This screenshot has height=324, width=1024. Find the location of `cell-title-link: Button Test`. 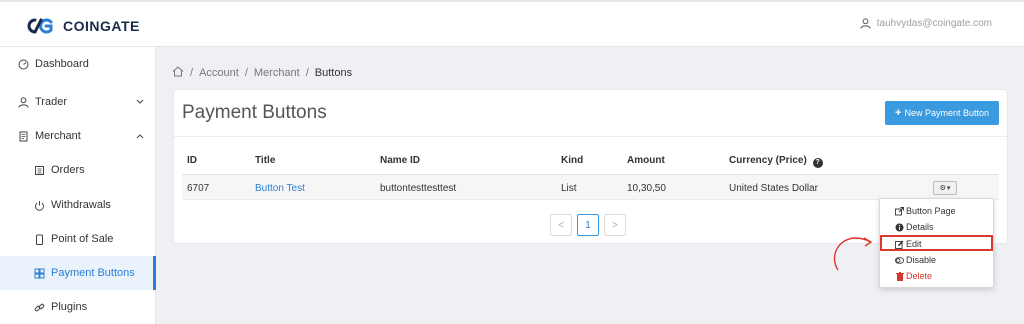

cell-title-link: Button Test is located at coordinates (280, 188).